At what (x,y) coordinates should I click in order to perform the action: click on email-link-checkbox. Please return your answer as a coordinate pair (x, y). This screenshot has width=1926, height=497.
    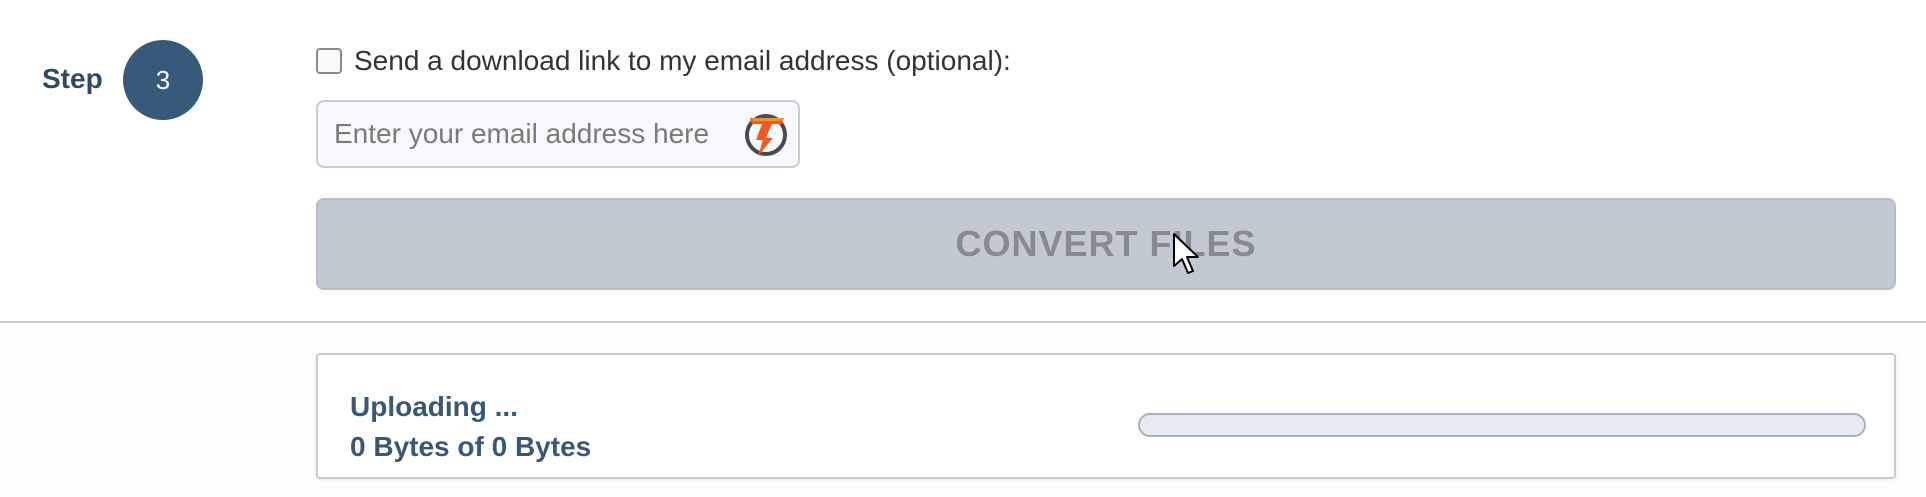
    Looking at the image, I should click on (329, 61).